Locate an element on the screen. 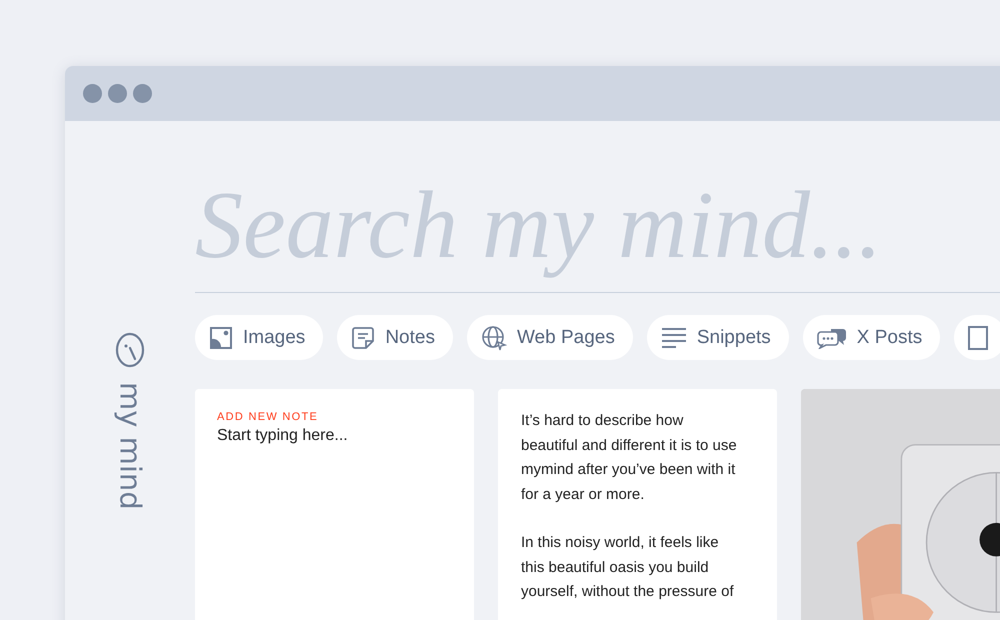 Image resolution: width=1000 pixels, height=620 pixels. lines-icon is located at coordinates (673, 338).